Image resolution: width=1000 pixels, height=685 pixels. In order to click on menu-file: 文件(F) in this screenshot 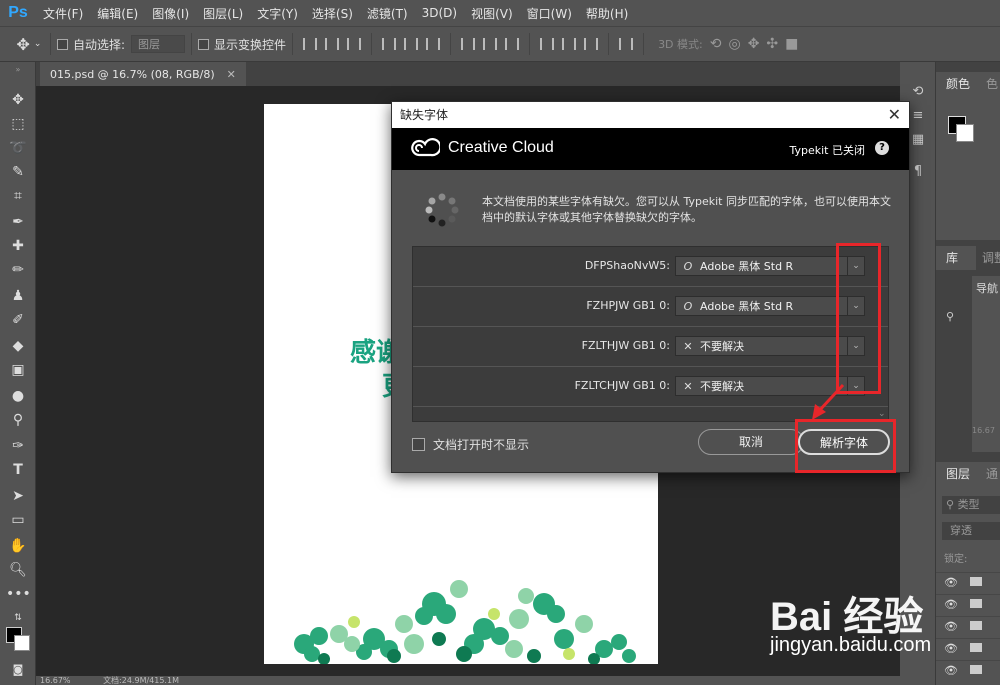, I will do `click(63, 13)`.